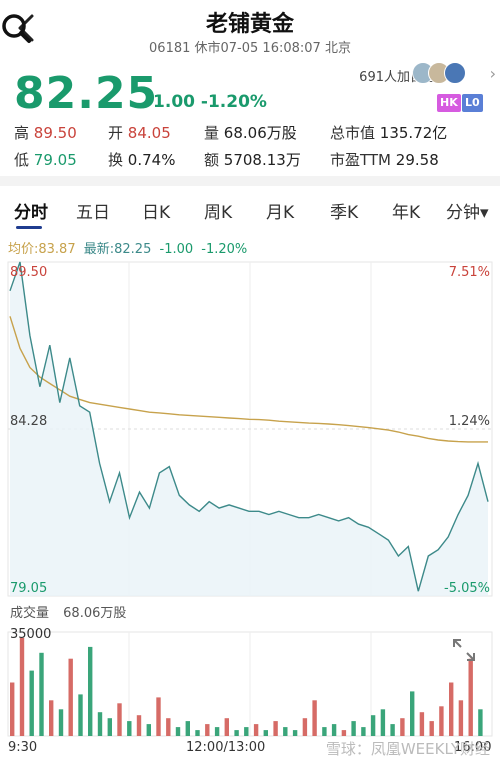 The width and height of the screenshot is (500, 766). What do you see at coordinates (407, 749) in the screenshot?
I see `watermark: 雪球：凤凰WEEKLY财经` at bounding box center [407, 749].